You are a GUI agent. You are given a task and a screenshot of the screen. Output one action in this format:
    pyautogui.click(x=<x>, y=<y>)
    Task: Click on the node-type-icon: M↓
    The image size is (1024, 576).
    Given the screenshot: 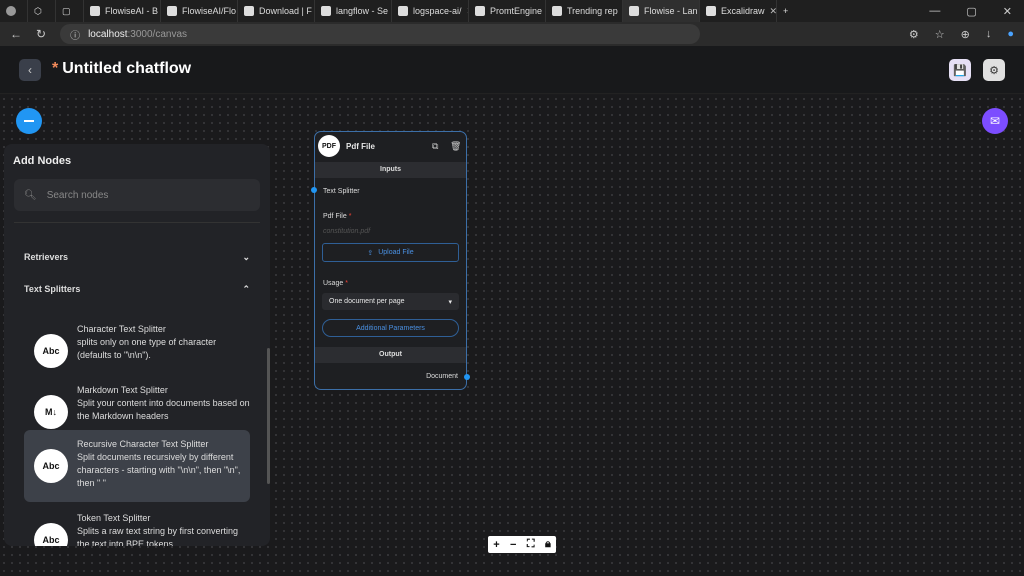 What is the action you would take?
    pyautogui.click(x=51, y=412)
    